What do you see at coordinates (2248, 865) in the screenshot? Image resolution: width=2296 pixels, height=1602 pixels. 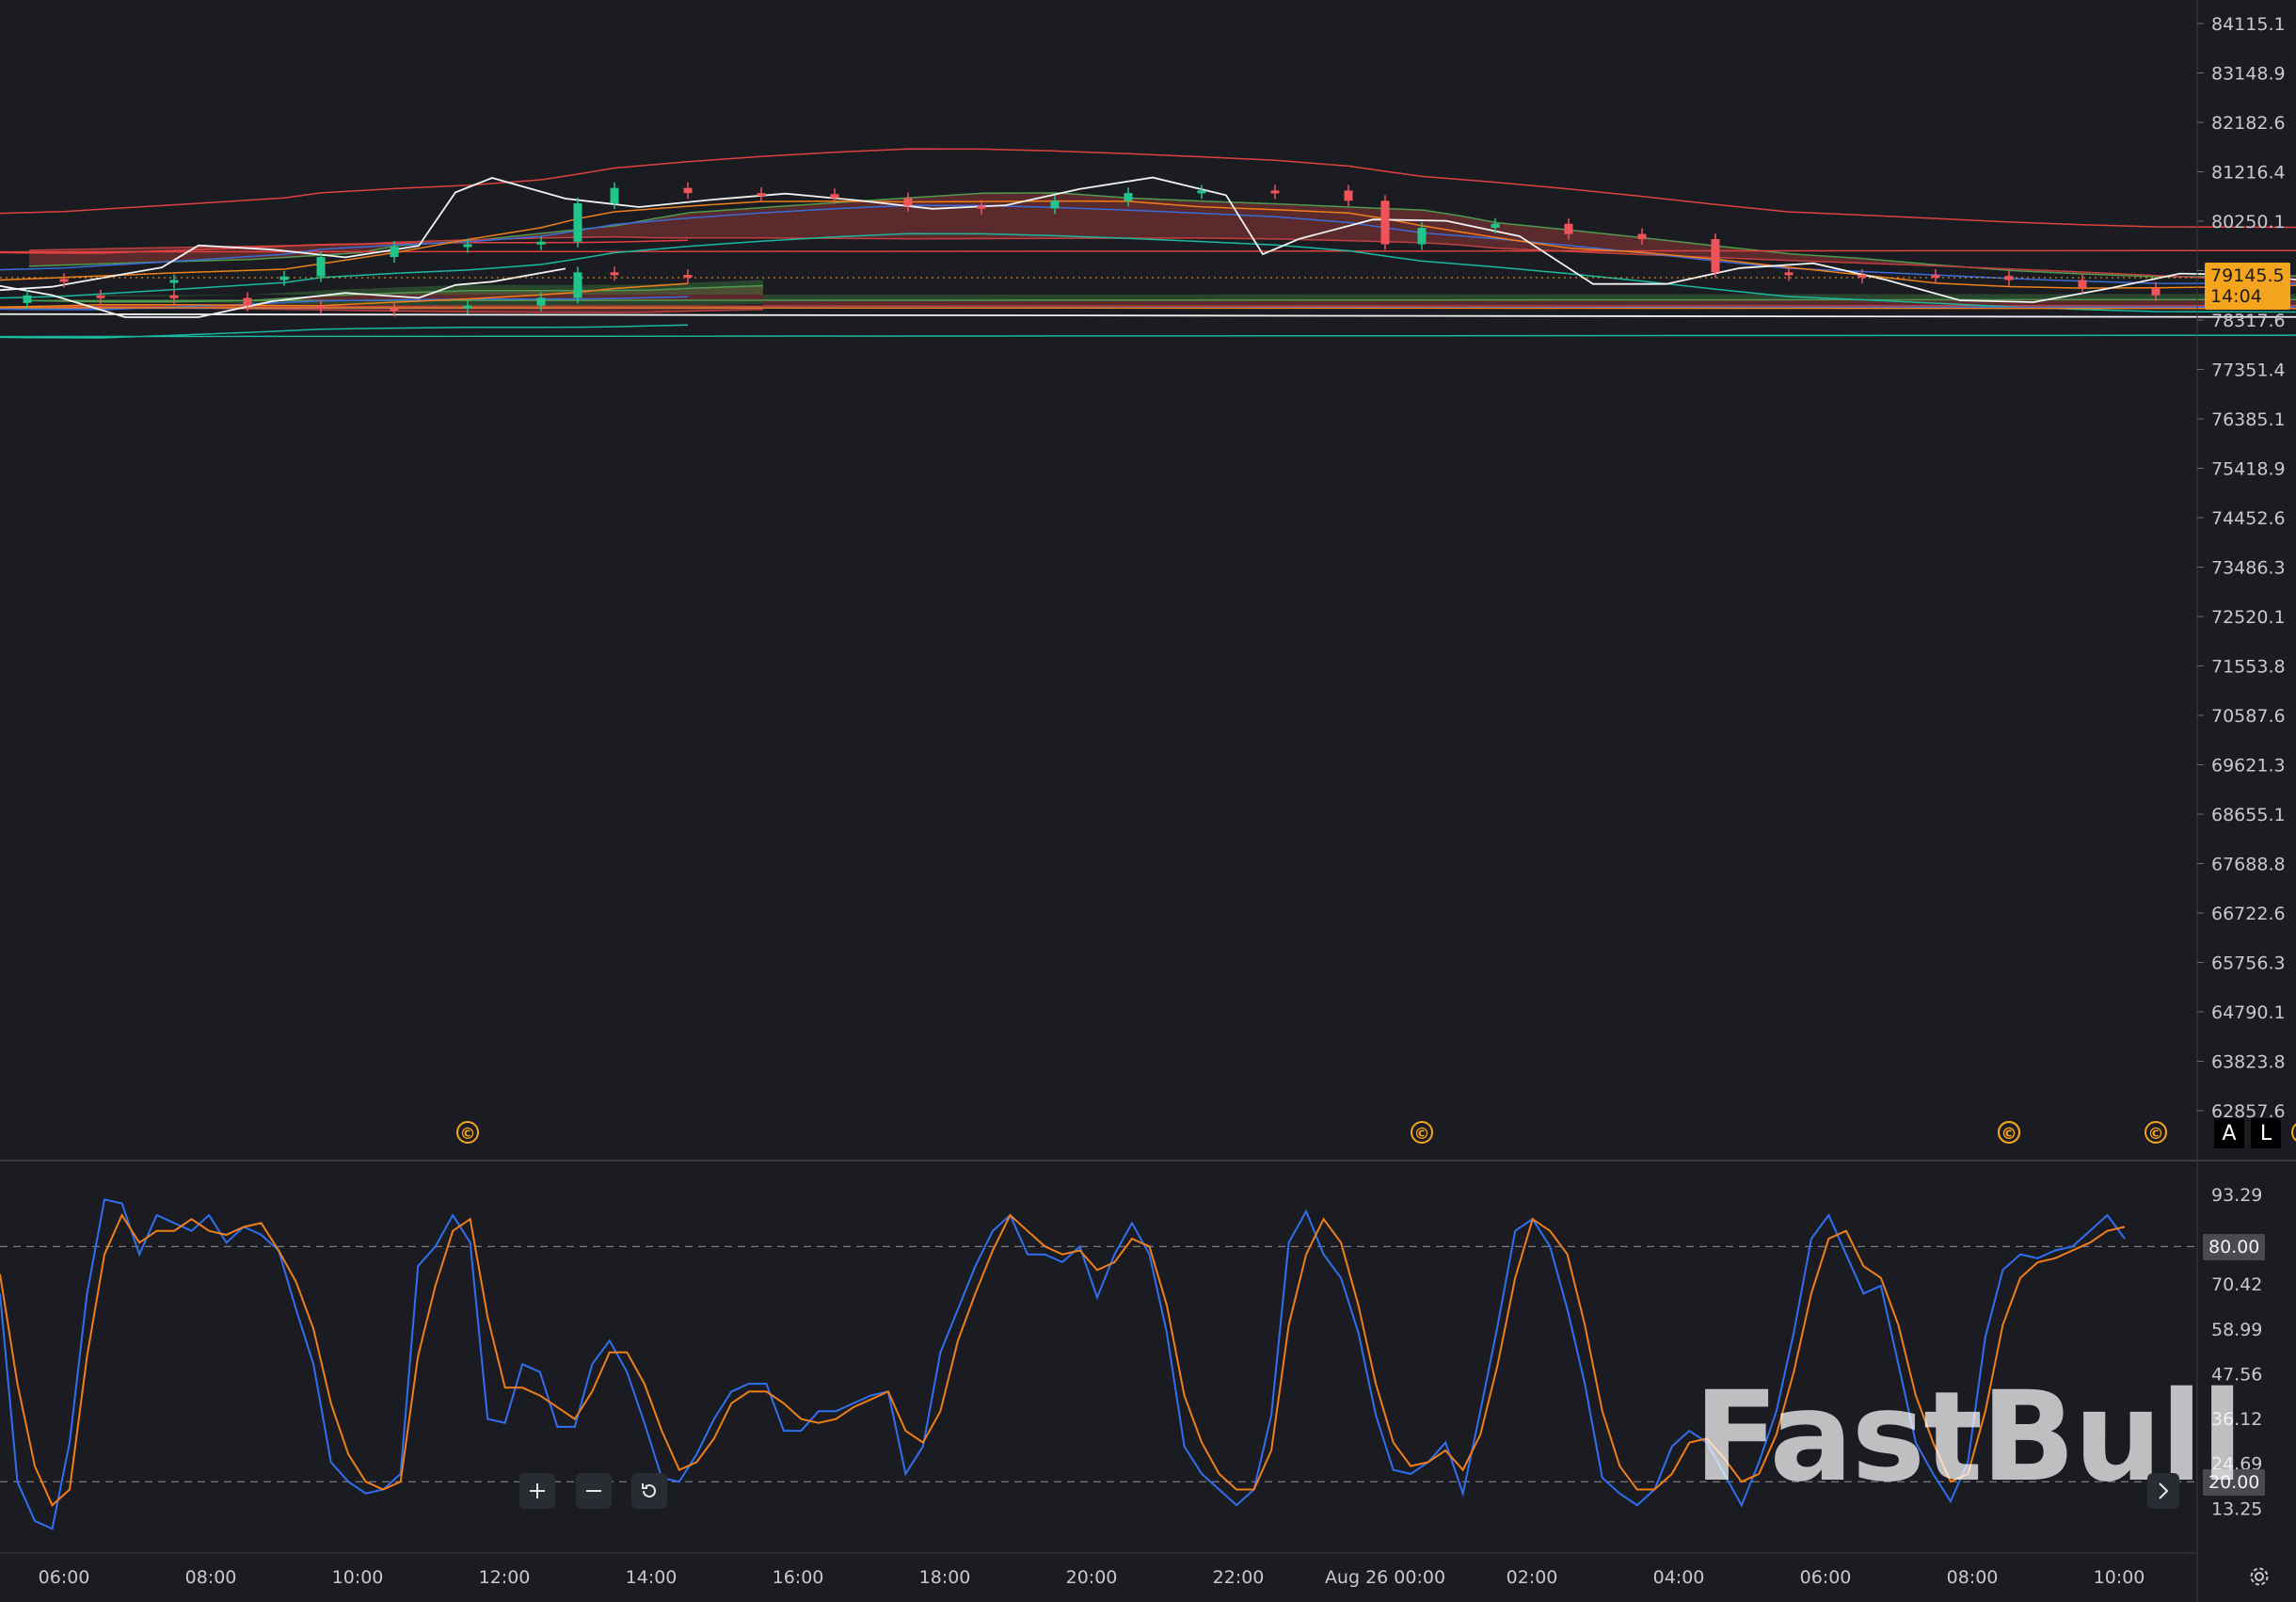 I see `price-tick-label: 67688.8` at bounding box center [2248, 865].